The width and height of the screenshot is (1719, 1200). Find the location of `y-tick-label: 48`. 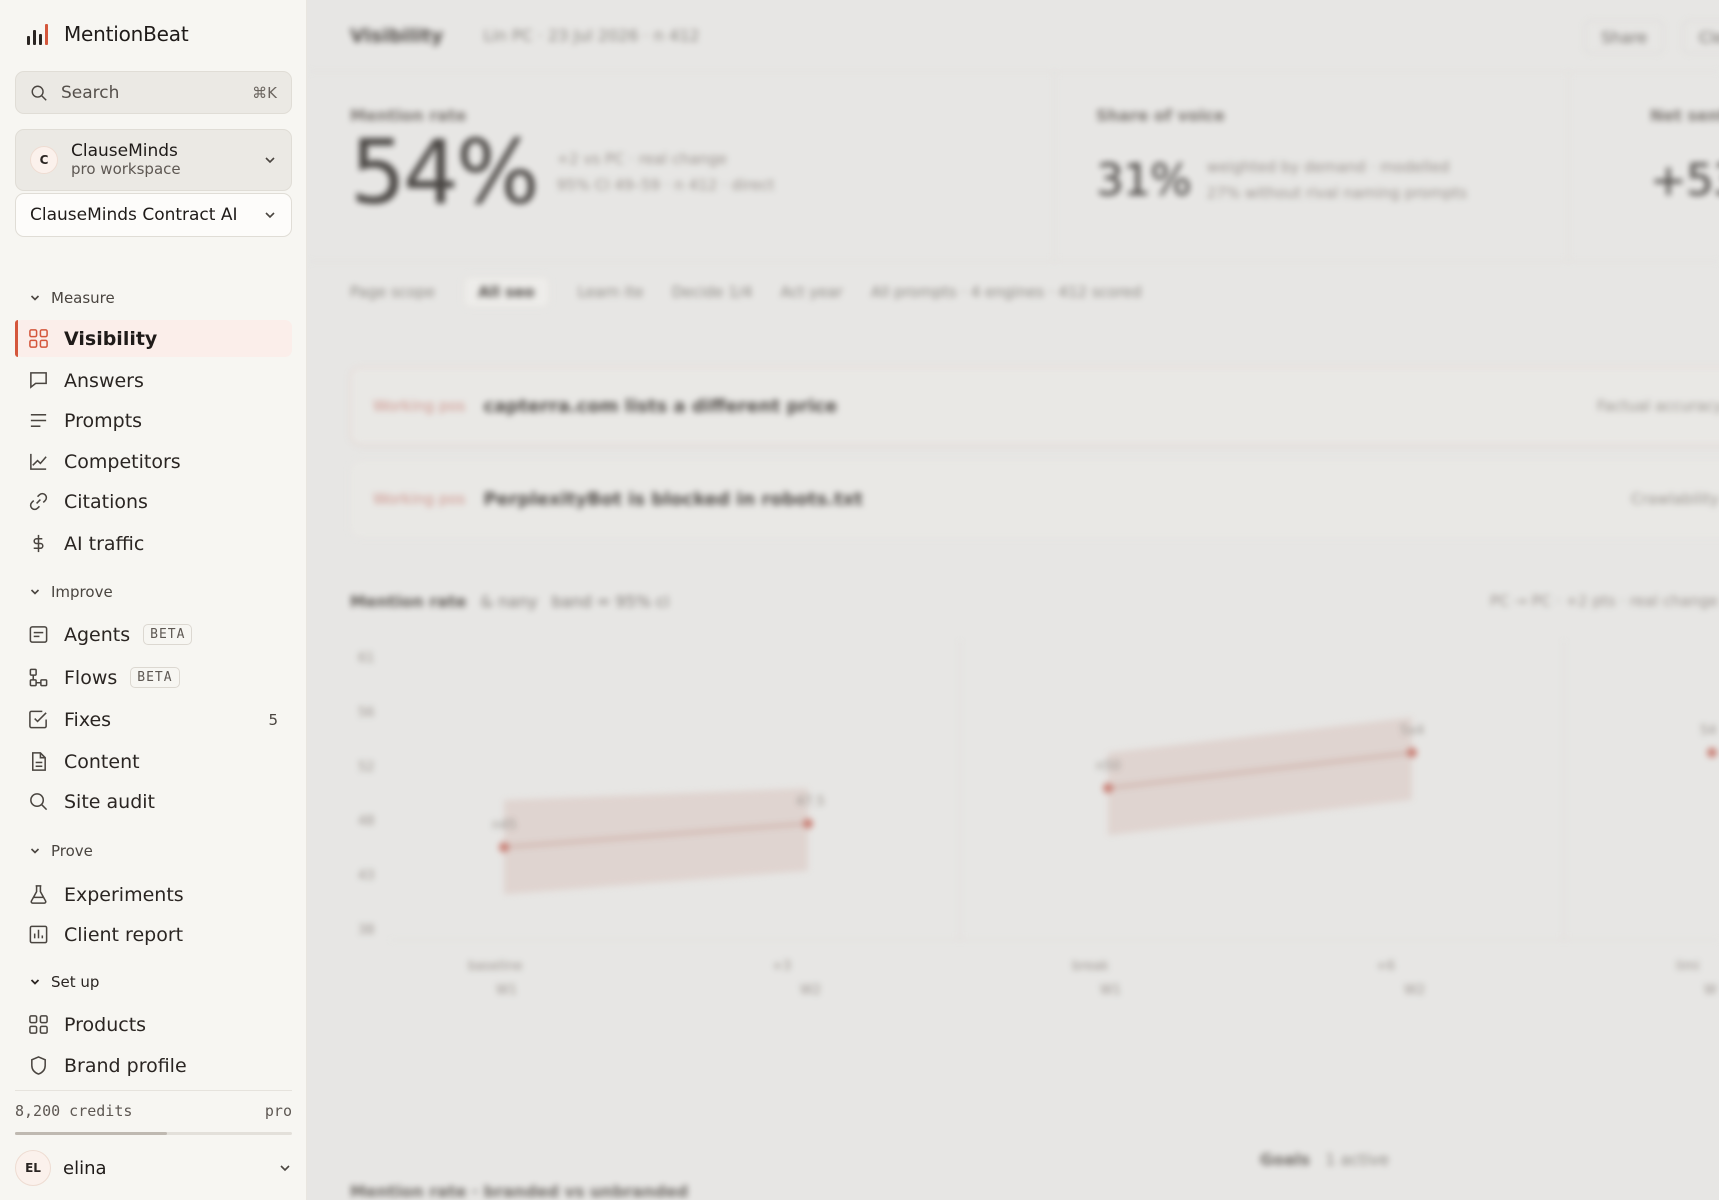

y-tick-label: 48 is located at coordinates (366, 821).